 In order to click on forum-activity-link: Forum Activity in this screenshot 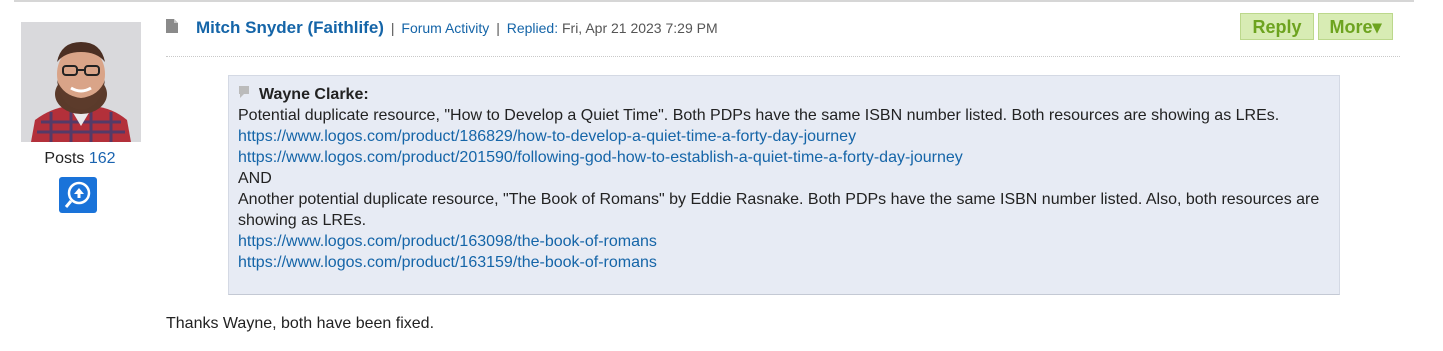, I will do `click(445, 28)`.